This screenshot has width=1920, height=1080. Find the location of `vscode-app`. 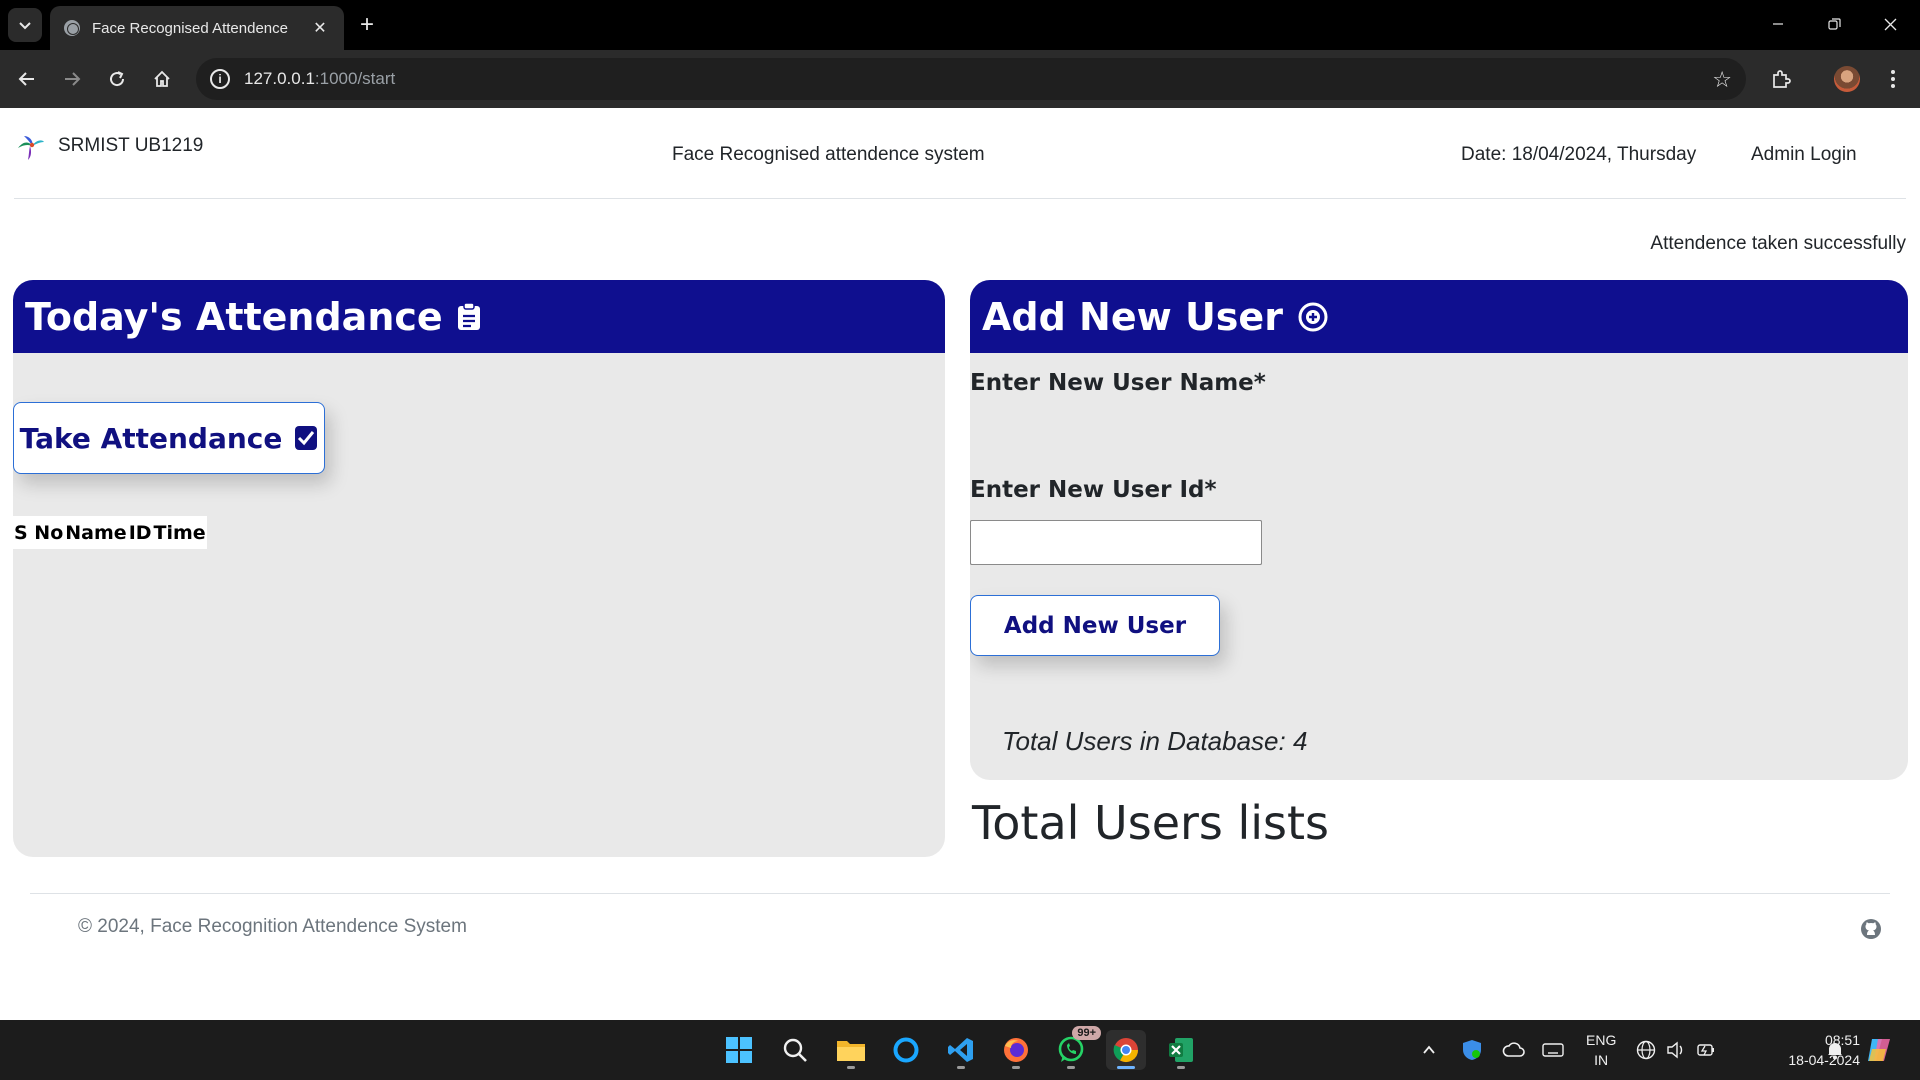

vscode-app is located at coordinates (961, 1050).